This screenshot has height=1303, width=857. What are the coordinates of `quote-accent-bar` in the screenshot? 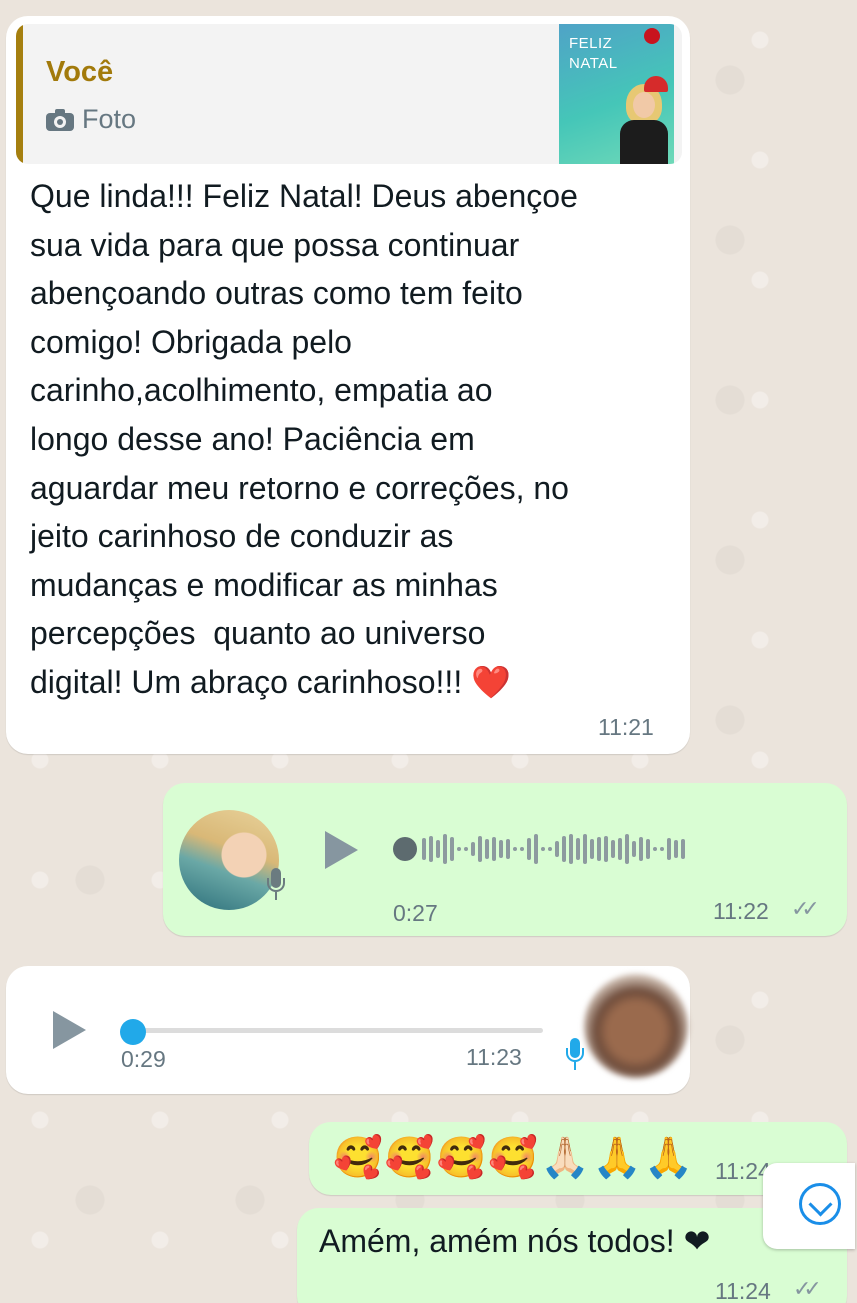 It's located at (19, 94).